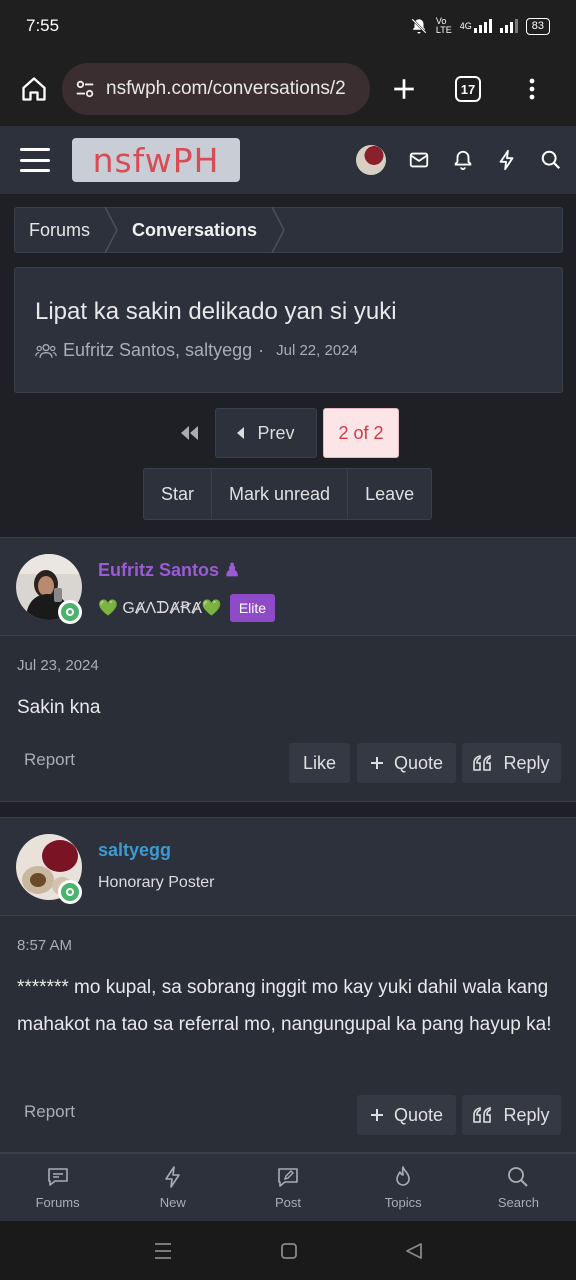  What do you see at coordinates (187, 608) in the screenshot?
I see `user-title: 💚 ԌȺɅᗪȺꞦȺ💚 Elite` at bounding box center [187, 608].